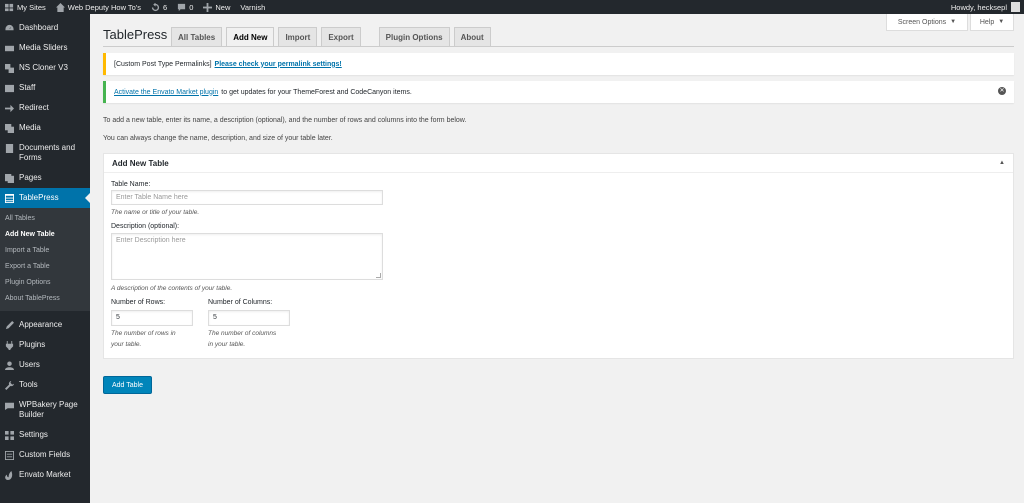 The image size is (1024, 503). I want to click on sidebar-item-redirect: Redirect, so click(45, 108).